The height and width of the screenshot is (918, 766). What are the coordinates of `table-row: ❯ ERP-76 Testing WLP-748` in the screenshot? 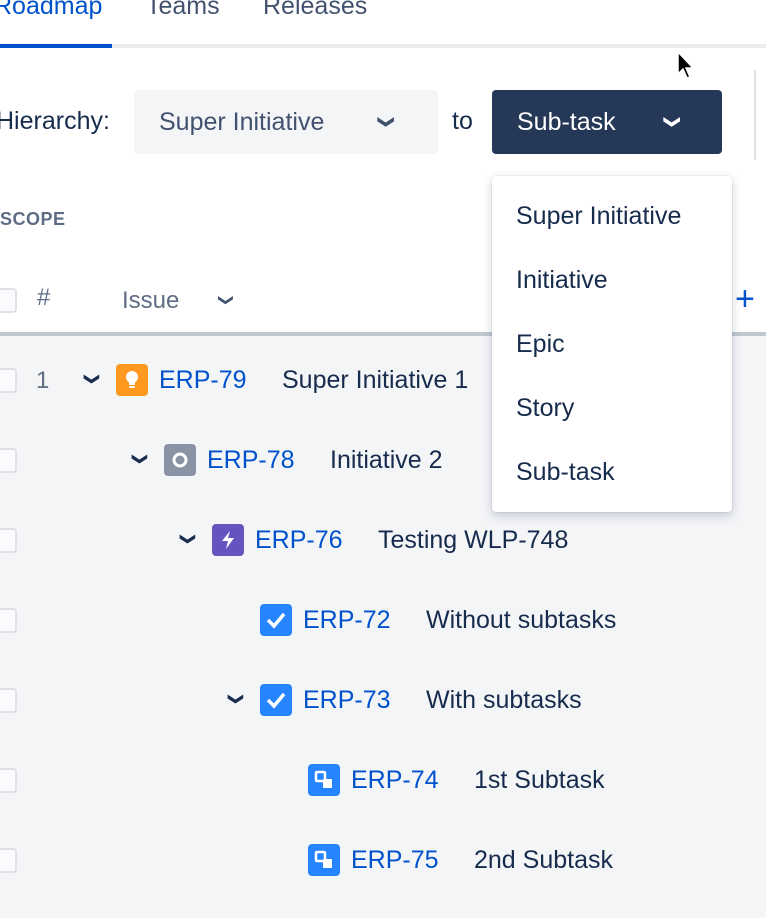 It's located at (383, 540).